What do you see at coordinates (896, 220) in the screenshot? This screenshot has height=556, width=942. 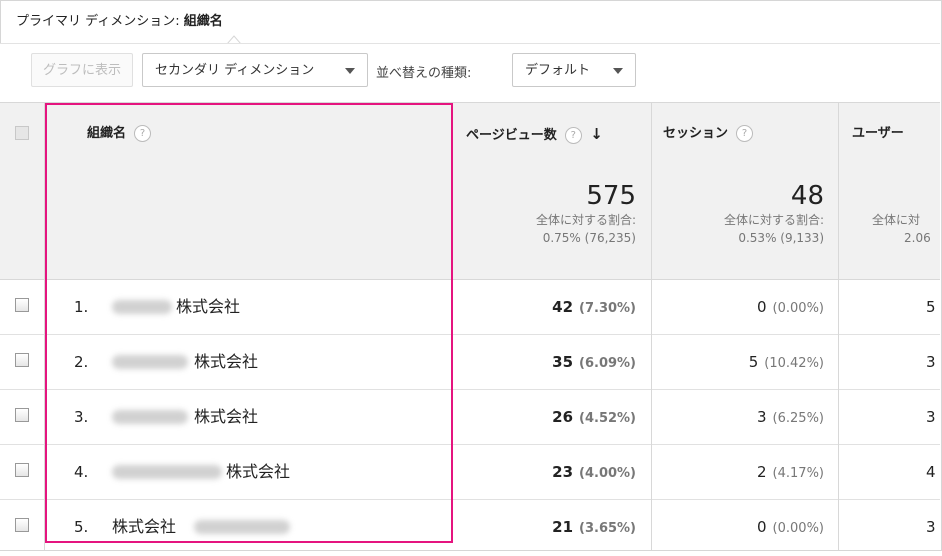 I see `total-users-label: 全体に対` at bounding box center [896, 220].